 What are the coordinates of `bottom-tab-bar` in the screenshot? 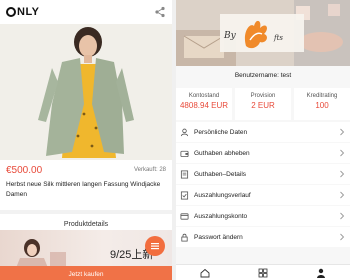 It's located at (263, 272).